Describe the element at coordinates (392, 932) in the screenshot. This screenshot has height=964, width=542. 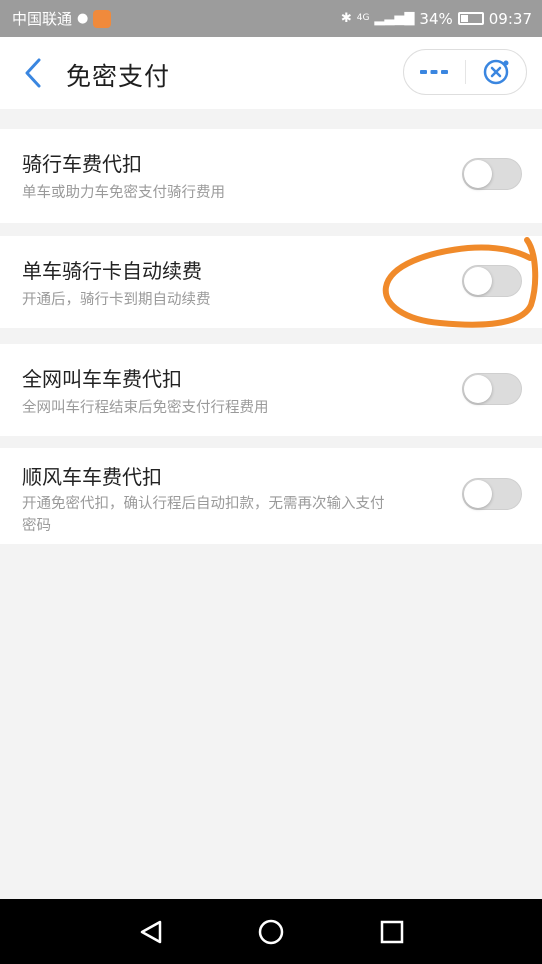
I see `square-recents-icon` at that location.